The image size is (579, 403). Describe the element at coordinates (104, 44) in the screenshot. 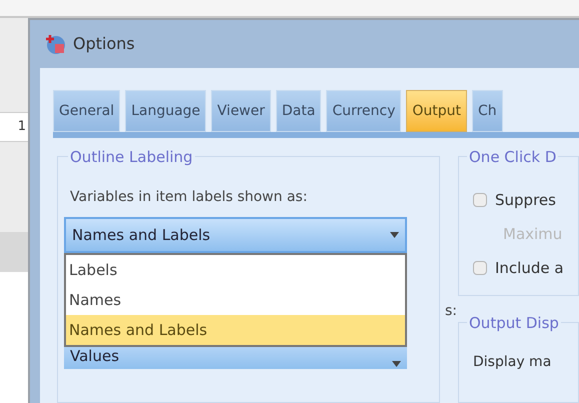

I see `window-title: Options` at that location.